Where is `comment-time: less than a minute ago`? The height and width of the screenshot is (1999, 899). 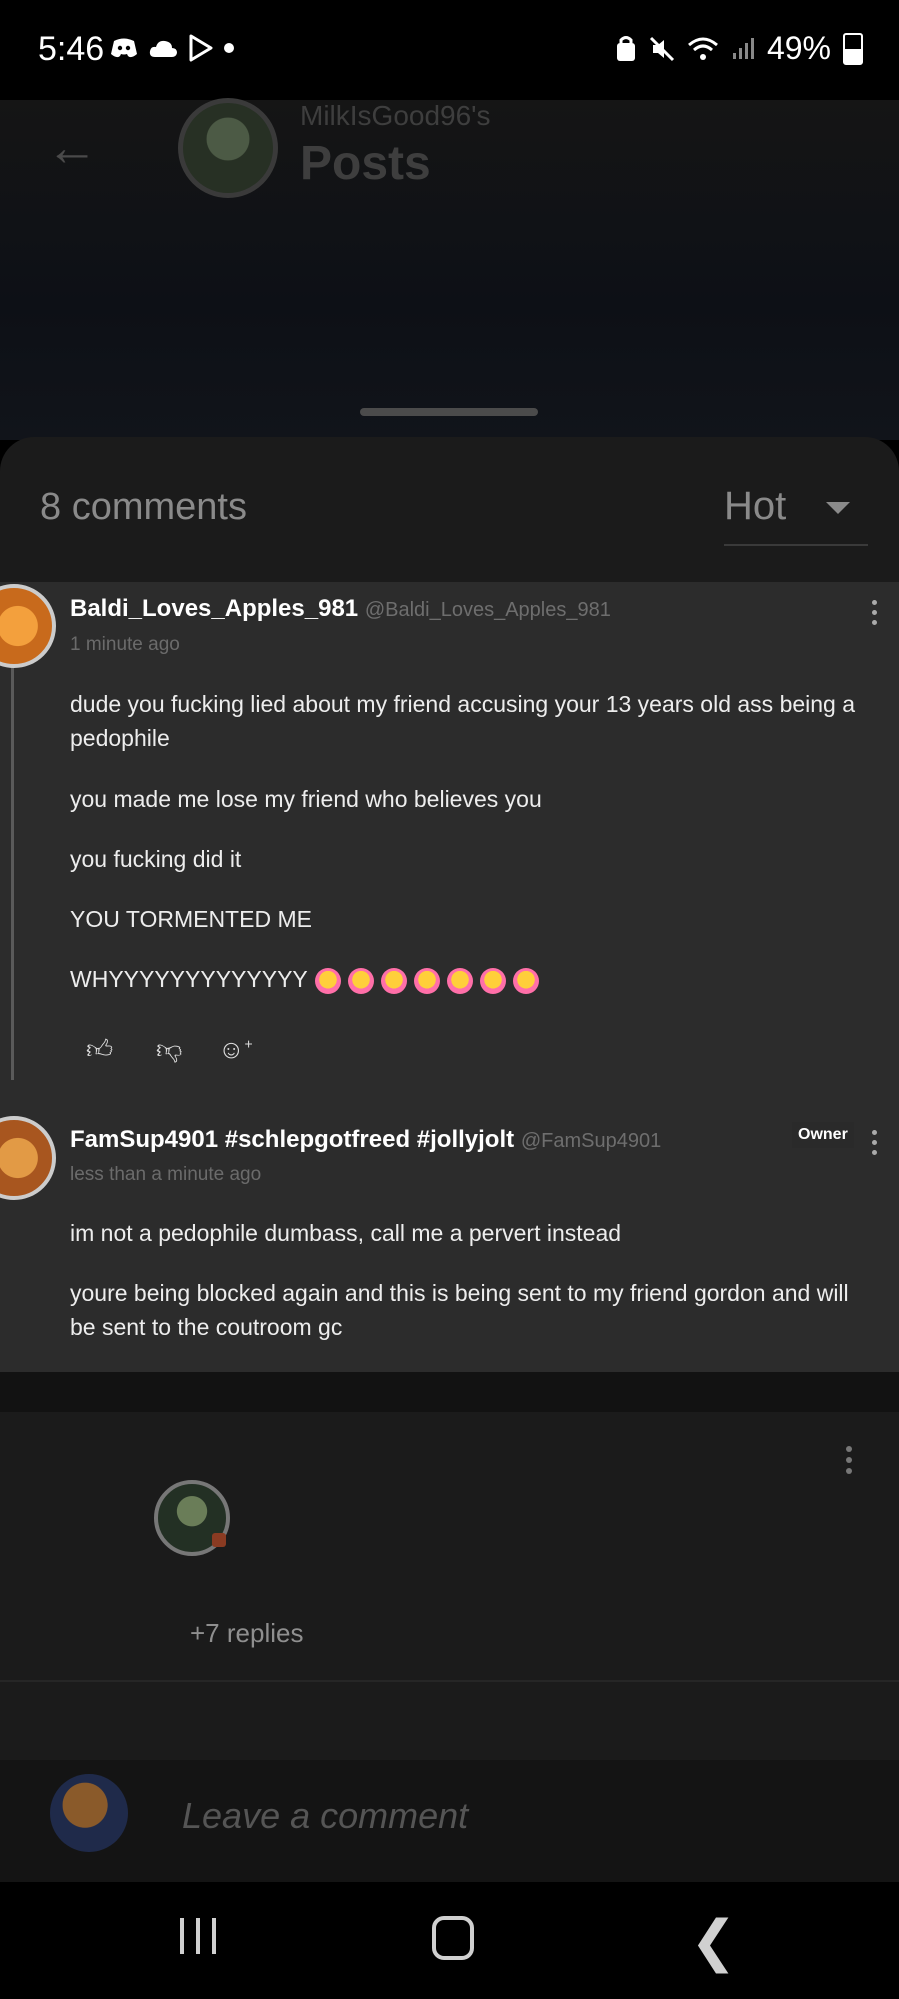 comment-time: less than a minute ago is located at coordinates (166, 1174).